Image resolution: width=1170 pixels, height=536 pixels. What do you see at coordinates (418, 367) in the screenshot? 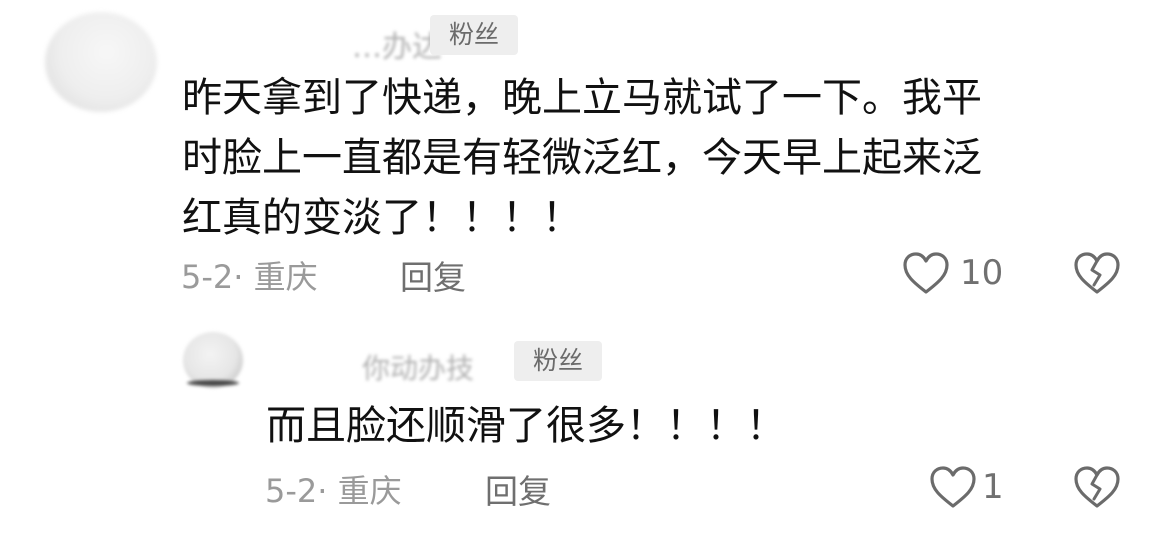
I see `username: 你动办技` at bounding box center [418, 367].